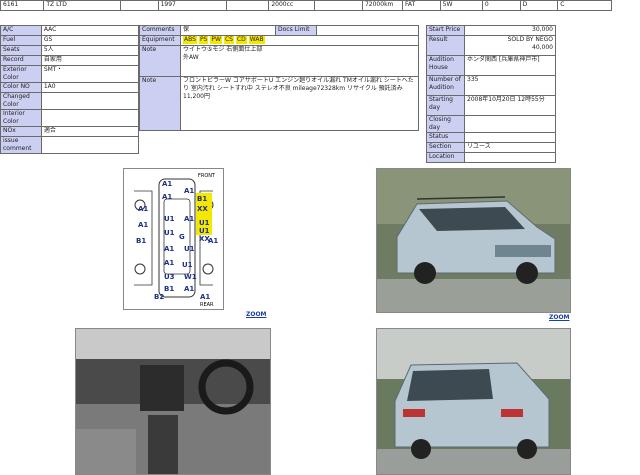  Describe the element at coordinates (445, 124) in the screenshot. I see `price-label: Closing day` at that location.